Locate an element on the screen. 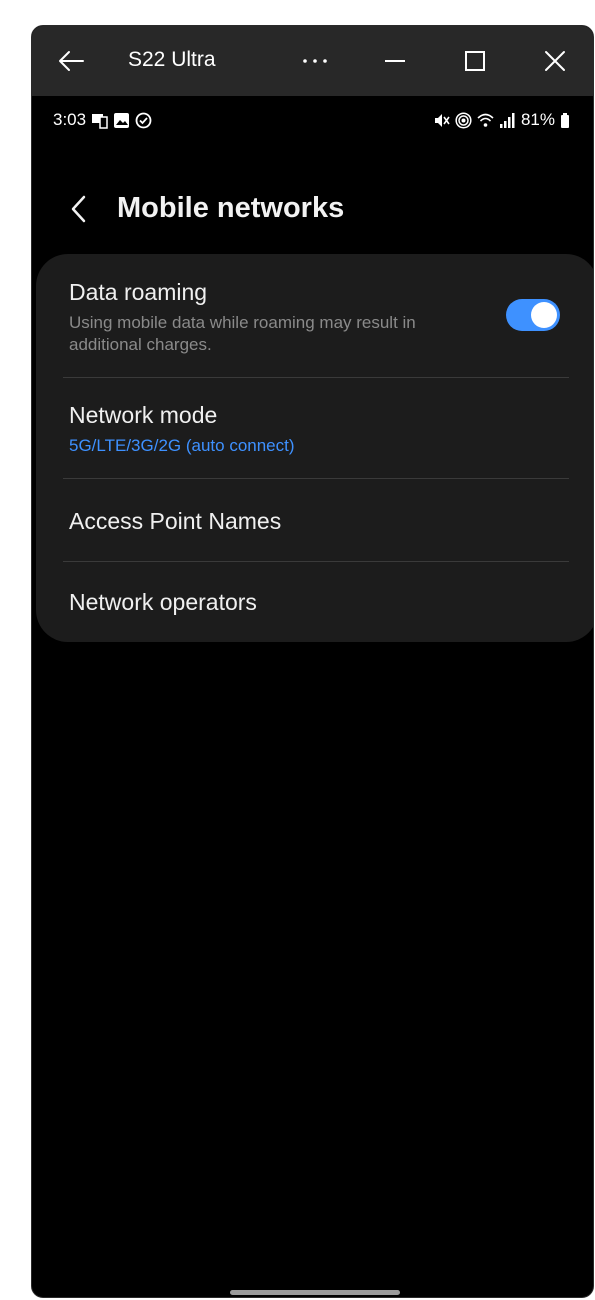 This screenshot has height=1300, width=595. network-mode-title: Network mode is located at coordinates (143, 415).